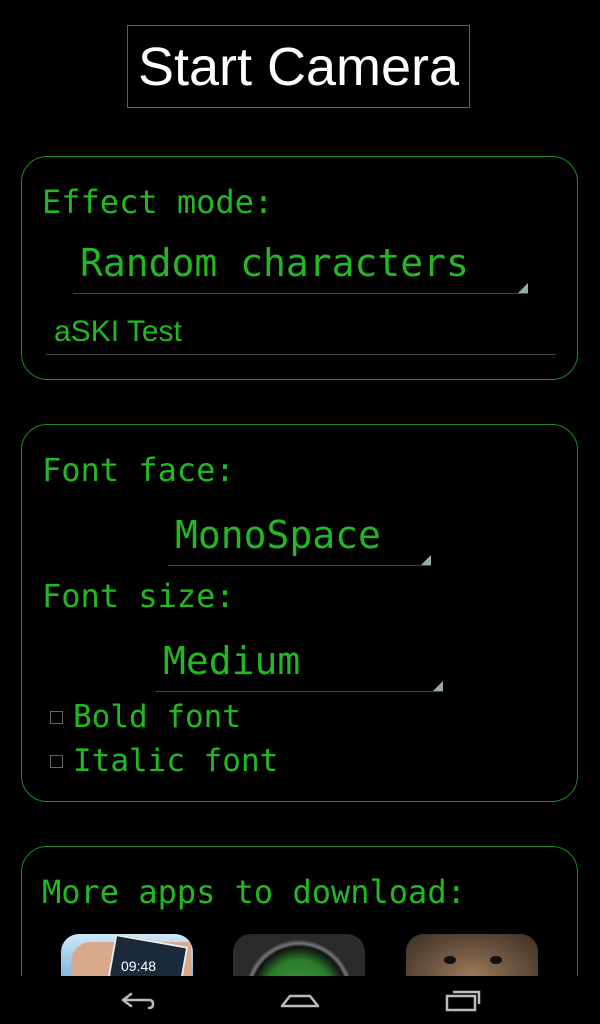 The width and height of the screenshot is (600, 1024). What do you see at coordinates (137, 1000) in the screenshot?
I see `back-icon` at bounding box center [137, 1000].